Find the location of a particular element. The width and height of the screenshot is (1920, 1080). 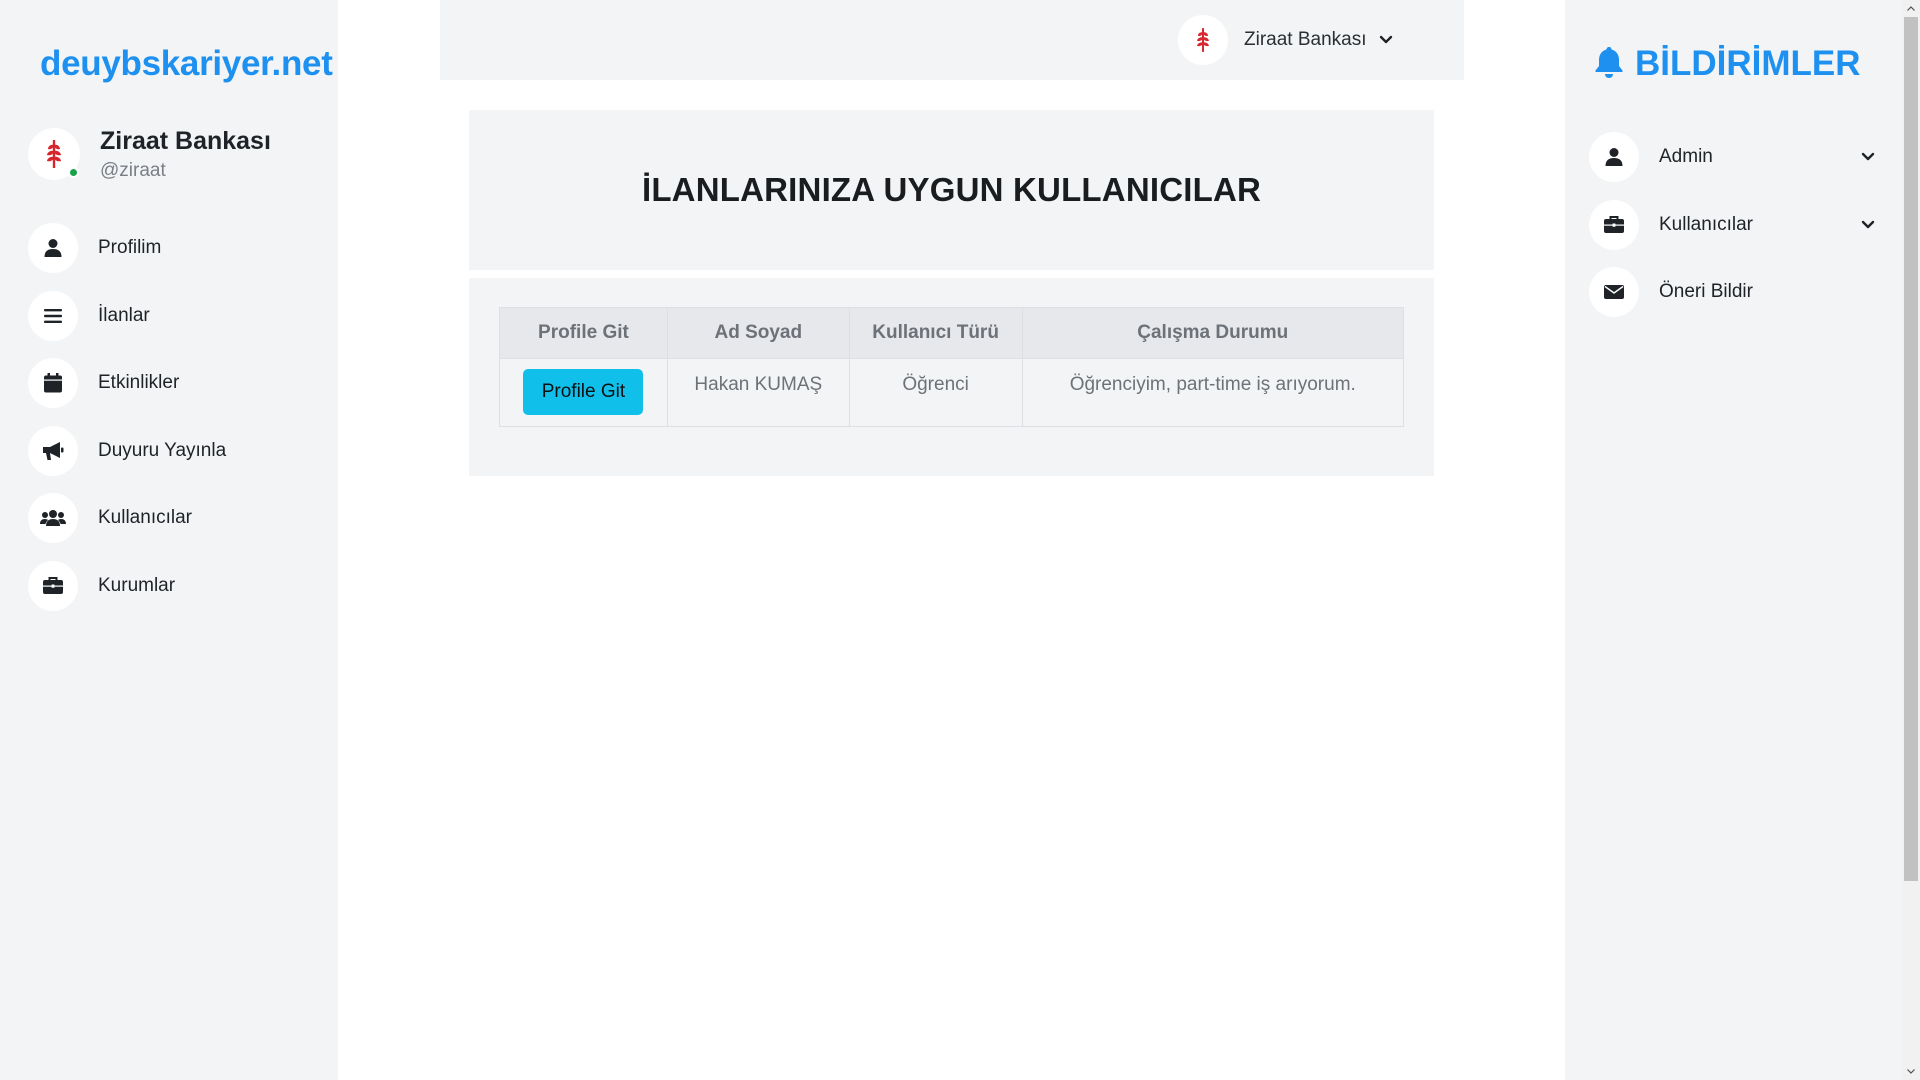

page-title: İLANLARINIZA UYGUN KULLANICILAR is located at coordinates (951, 189).